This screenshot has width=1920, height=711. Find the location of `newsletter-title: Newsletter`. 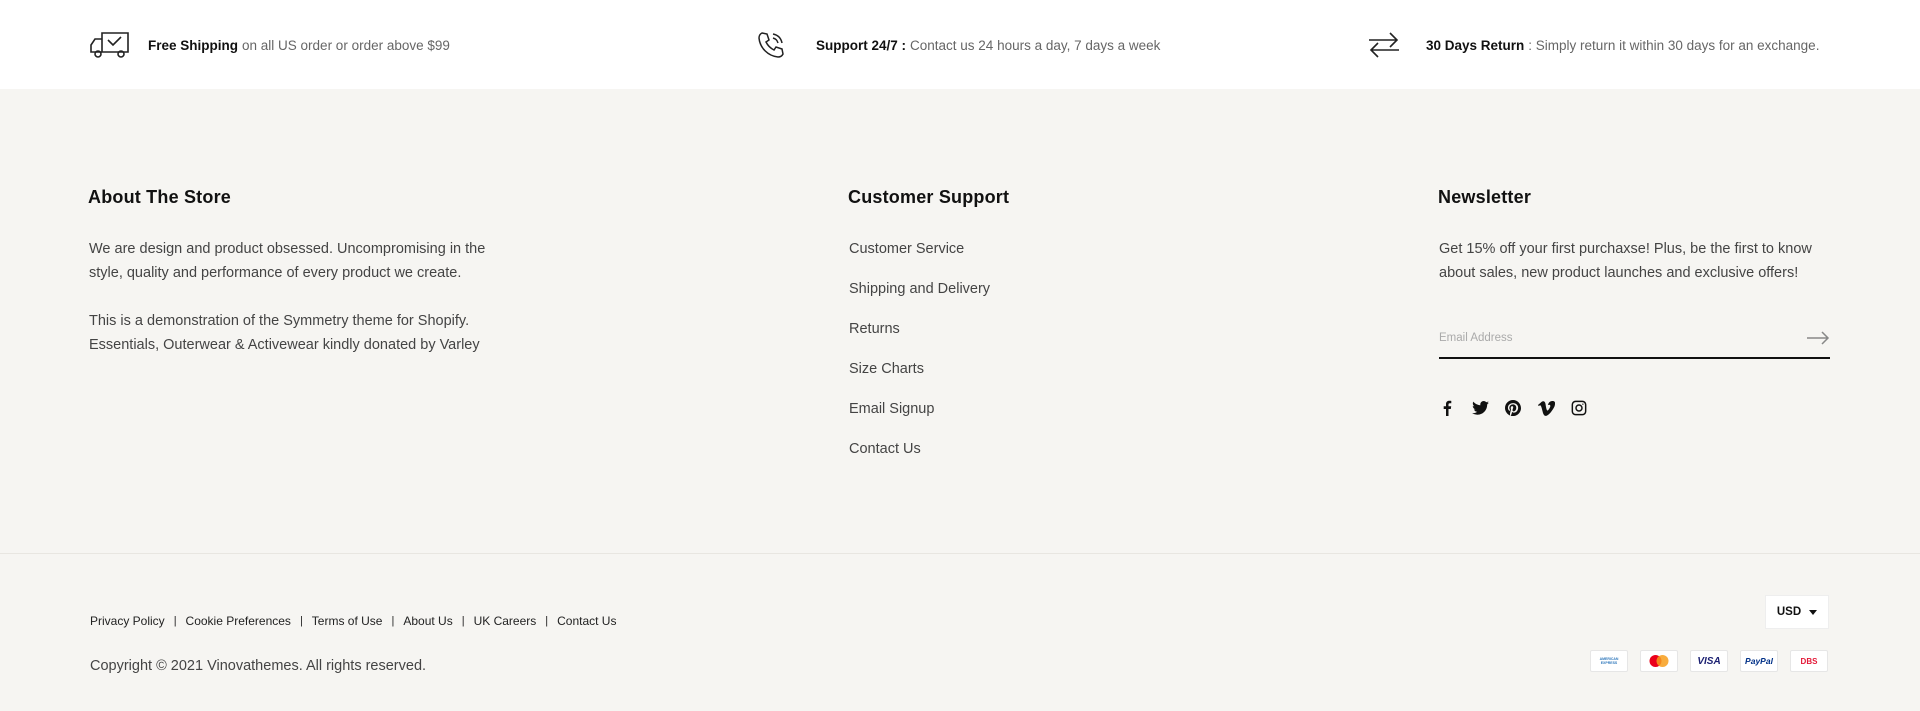

newsletter-title: Newsletter is located at coordinates (1485, 197).